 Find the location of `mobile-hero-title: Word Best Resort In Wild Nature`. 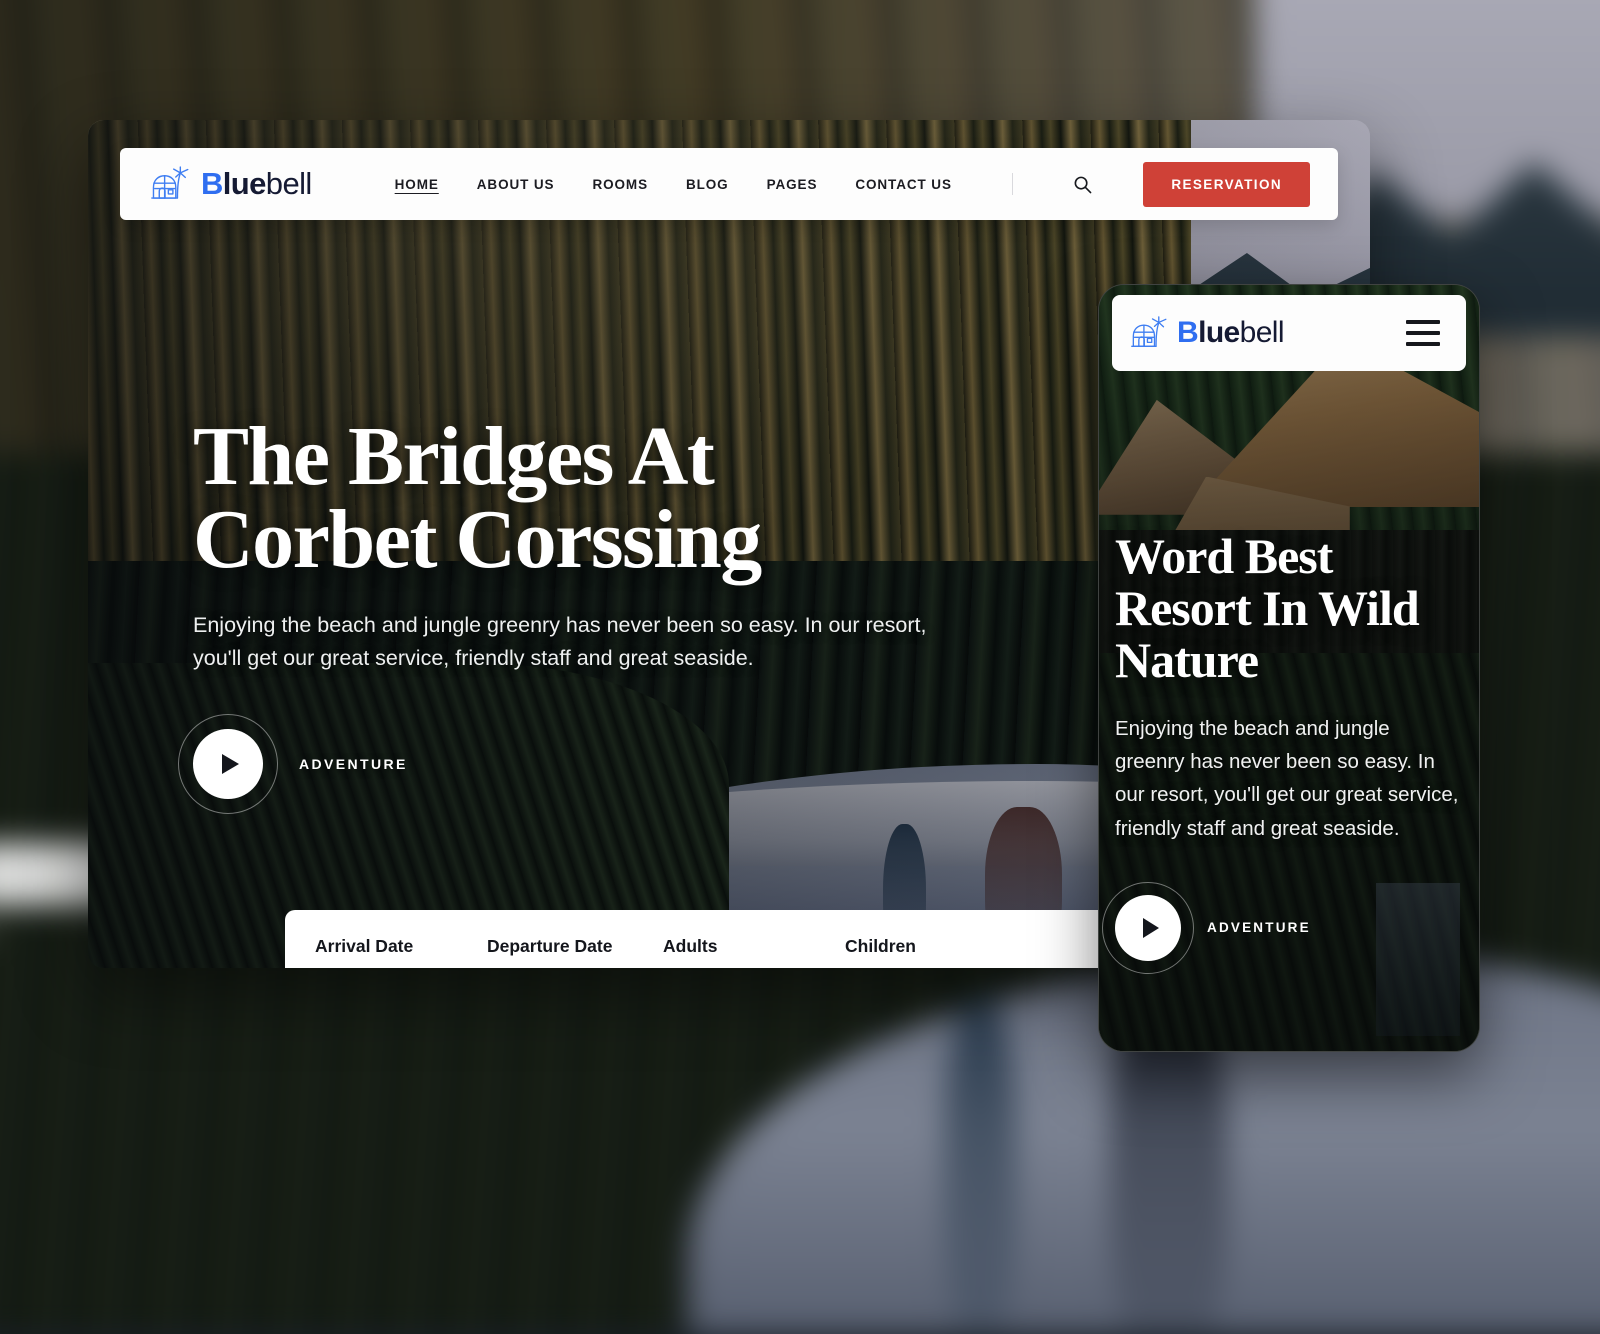

mobile-hero-title: Word Best Resort In Wild Nature is located at coordinates (1289, 608).